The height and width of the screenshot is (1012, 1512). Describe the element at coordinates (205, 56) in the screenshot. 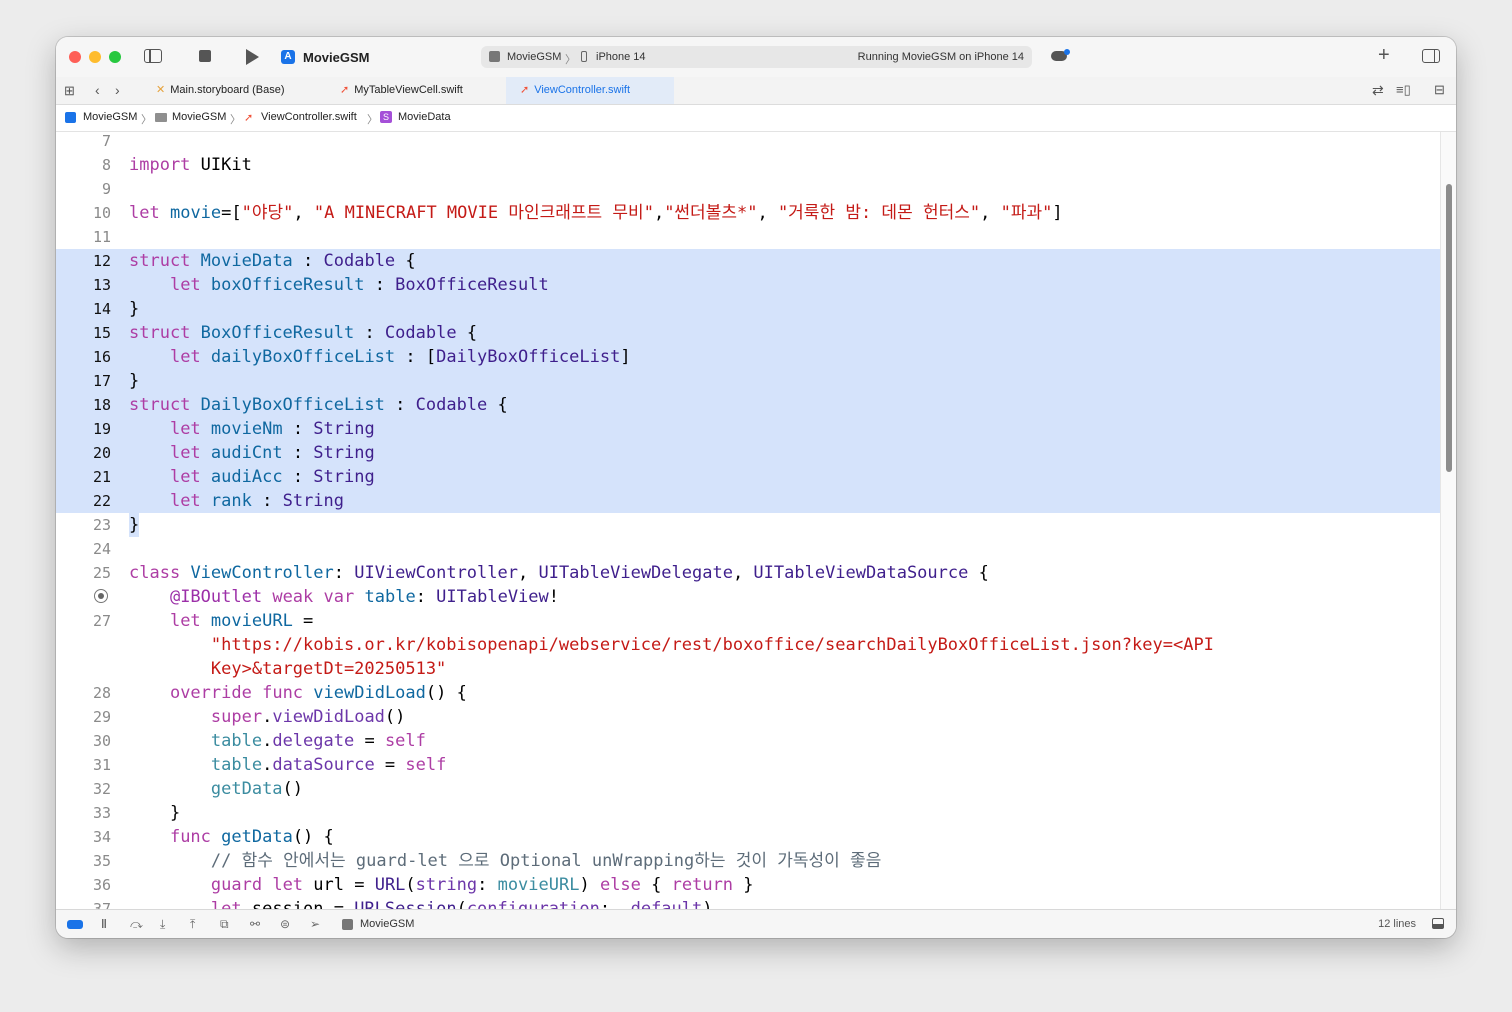

I see `stop-icon` at that location.